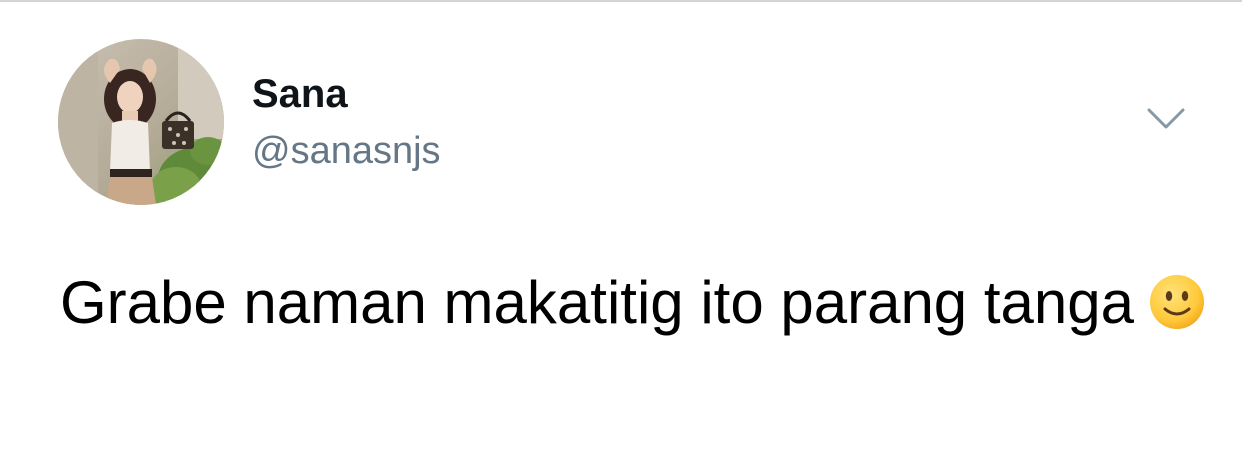 The height and width of the screenshot is (470, 1242). What do you see at coordinates (300, 94) in the screenshot?
I see `display-name: Sana` at bounding box center [300, 94].